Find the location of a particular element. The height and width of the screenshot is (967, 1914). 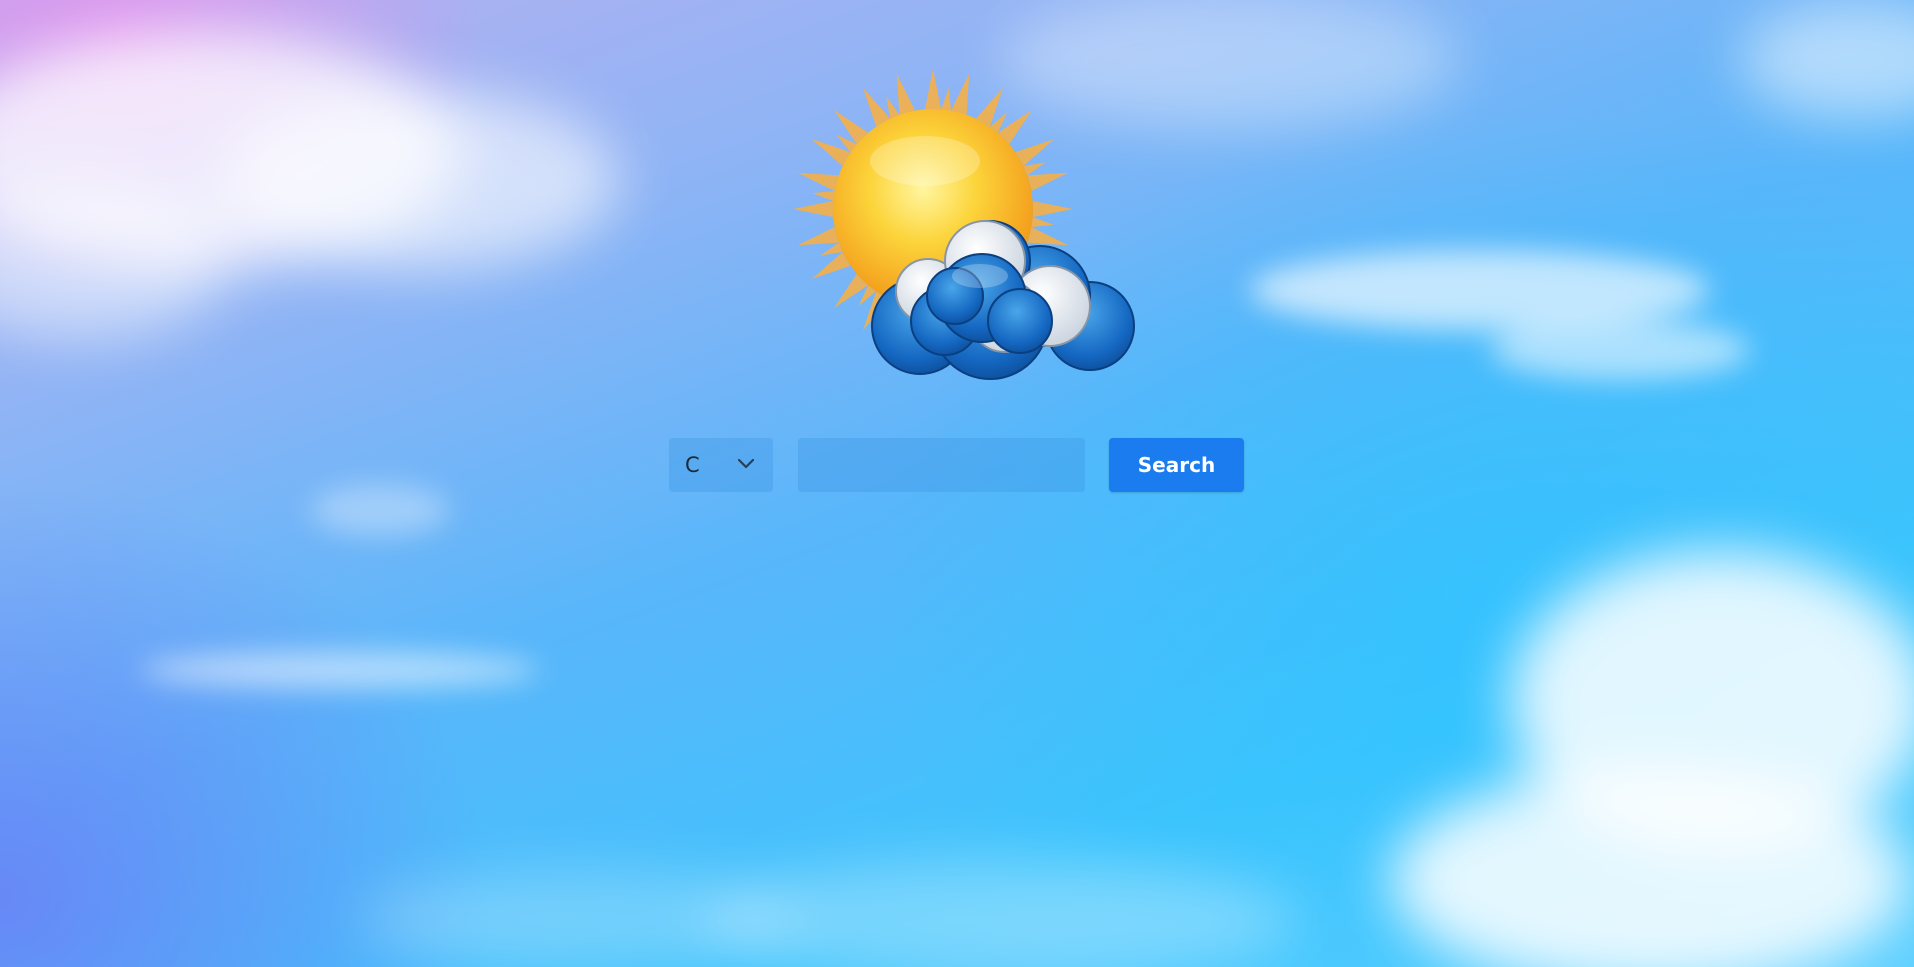

unit-select: C is located at coordinates (721, 465).